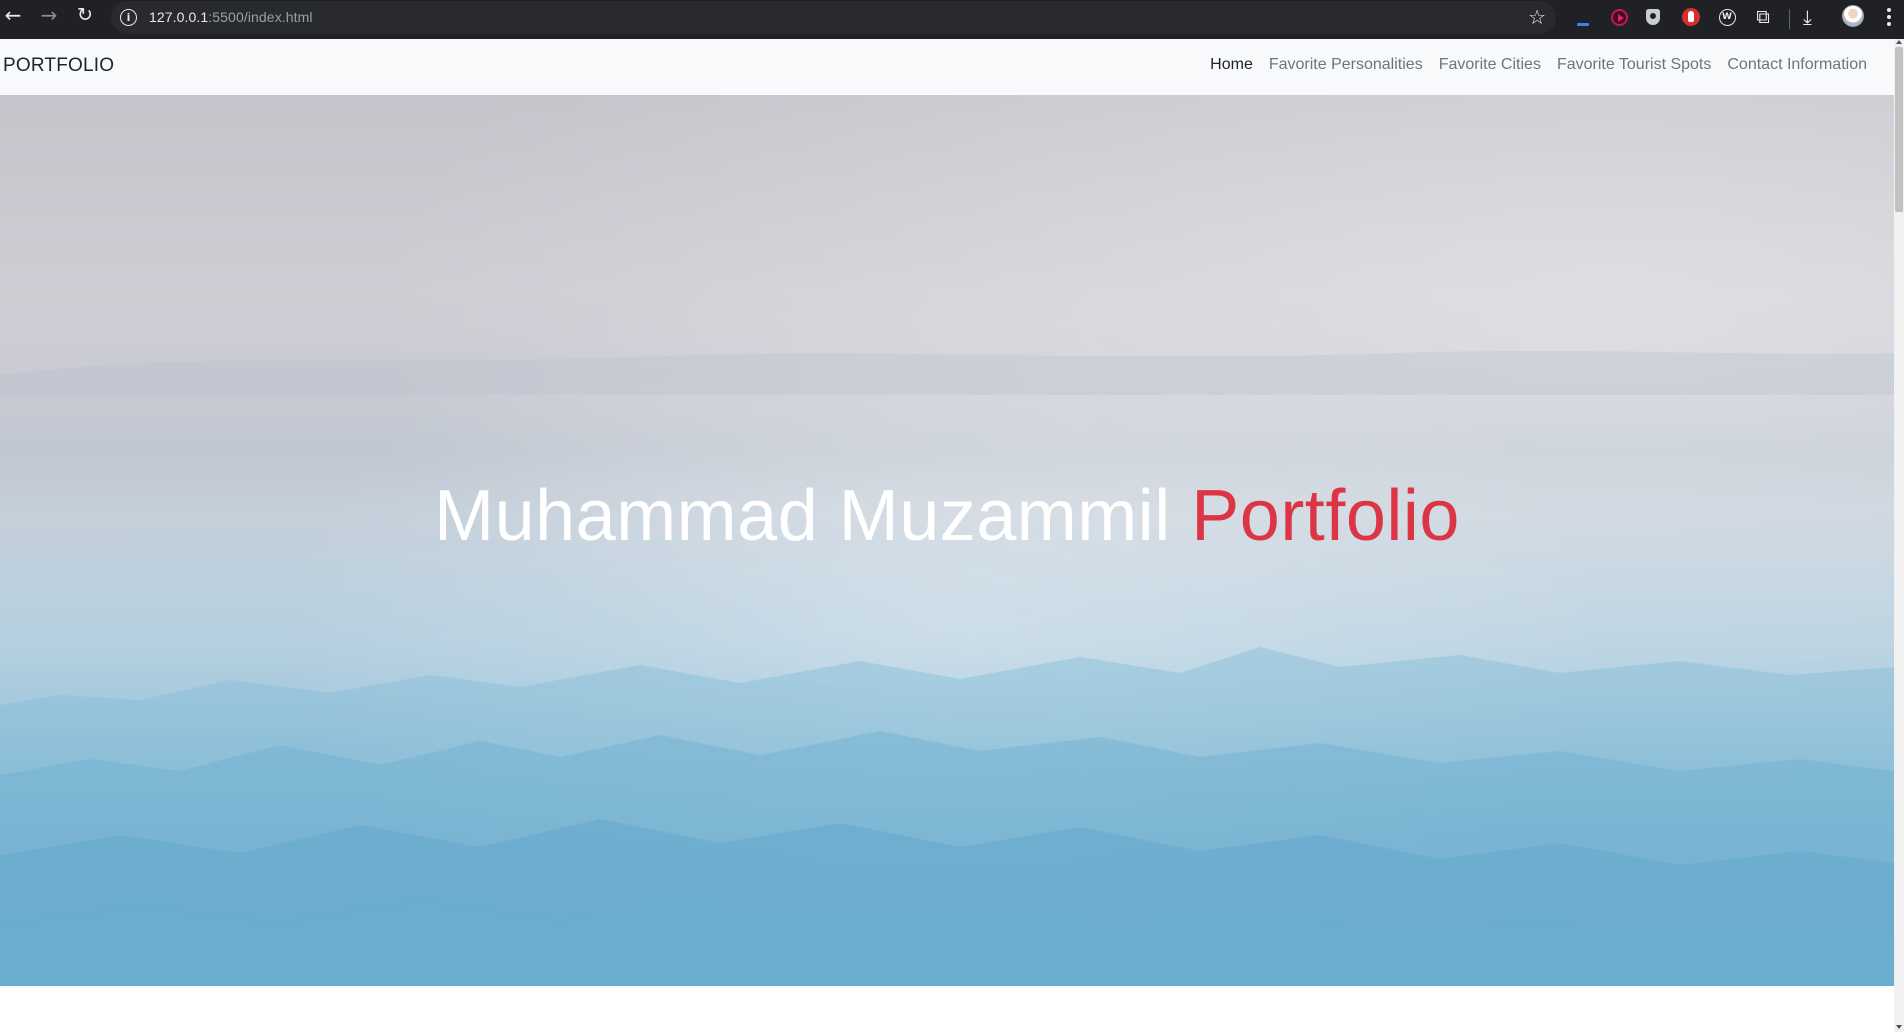 This screenshot has height=1032, width=1904. What do you see at coordinates (1899, 129) in the screenshot?
I see `scrollbar-thumb` at bounding box center [1899, 129].